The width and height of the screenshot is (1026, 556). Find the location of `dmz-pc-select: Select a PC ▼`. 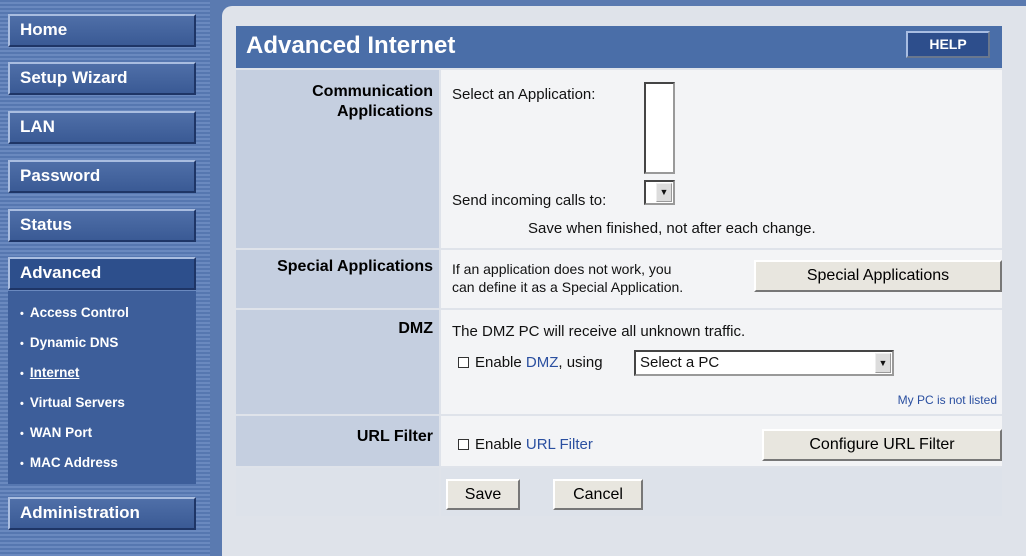

dmz-pc-select: Select a PC ▼ is located at coordinates (764, 363).